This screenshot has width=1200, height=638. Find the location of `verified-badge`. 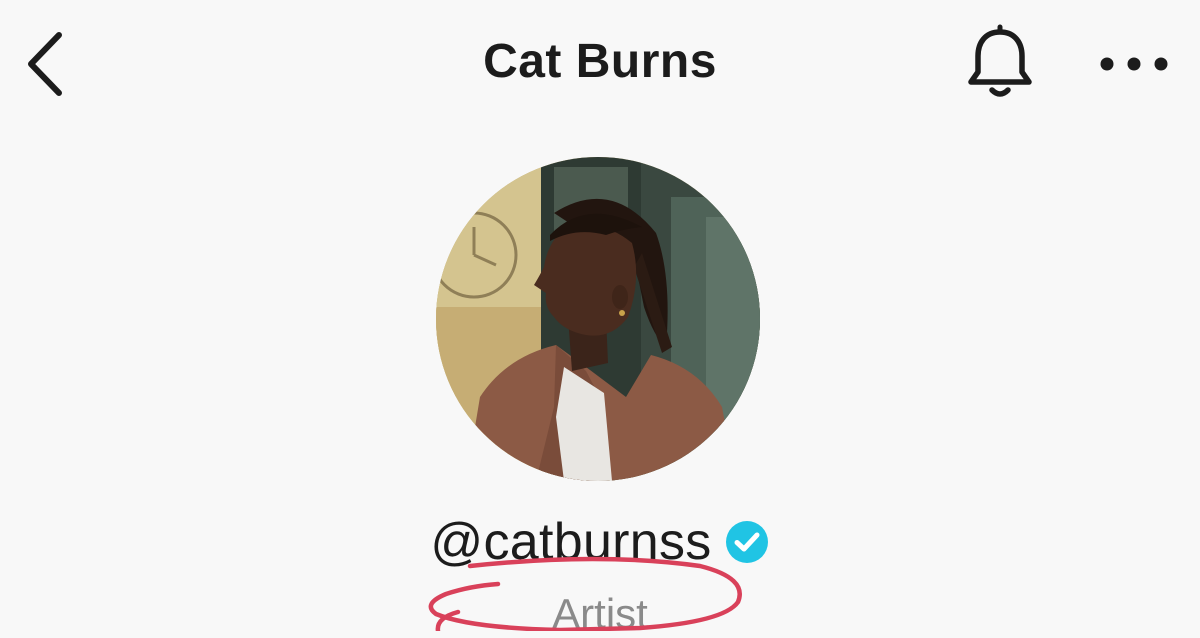

verified-badge is located at coordinates (747, 542).